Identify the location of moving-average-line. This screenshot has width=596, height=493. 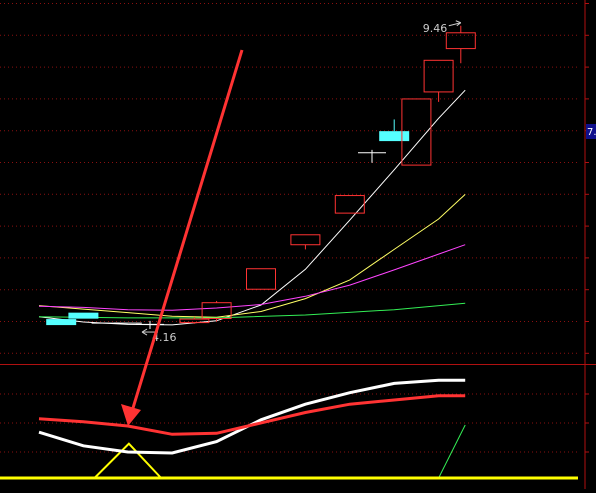
(252, 277).